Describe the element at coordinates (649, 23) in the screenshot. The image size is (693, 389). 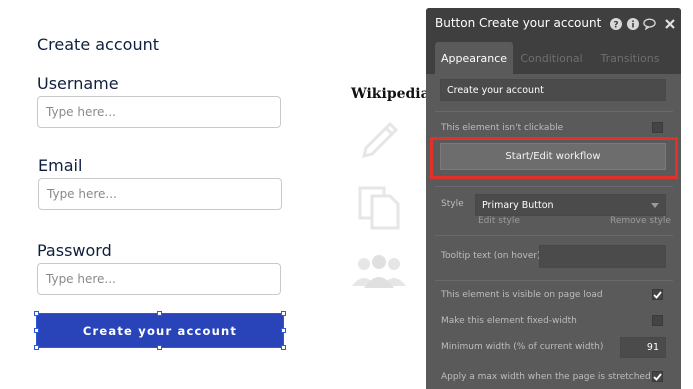
I see `comment-icon` at that location.